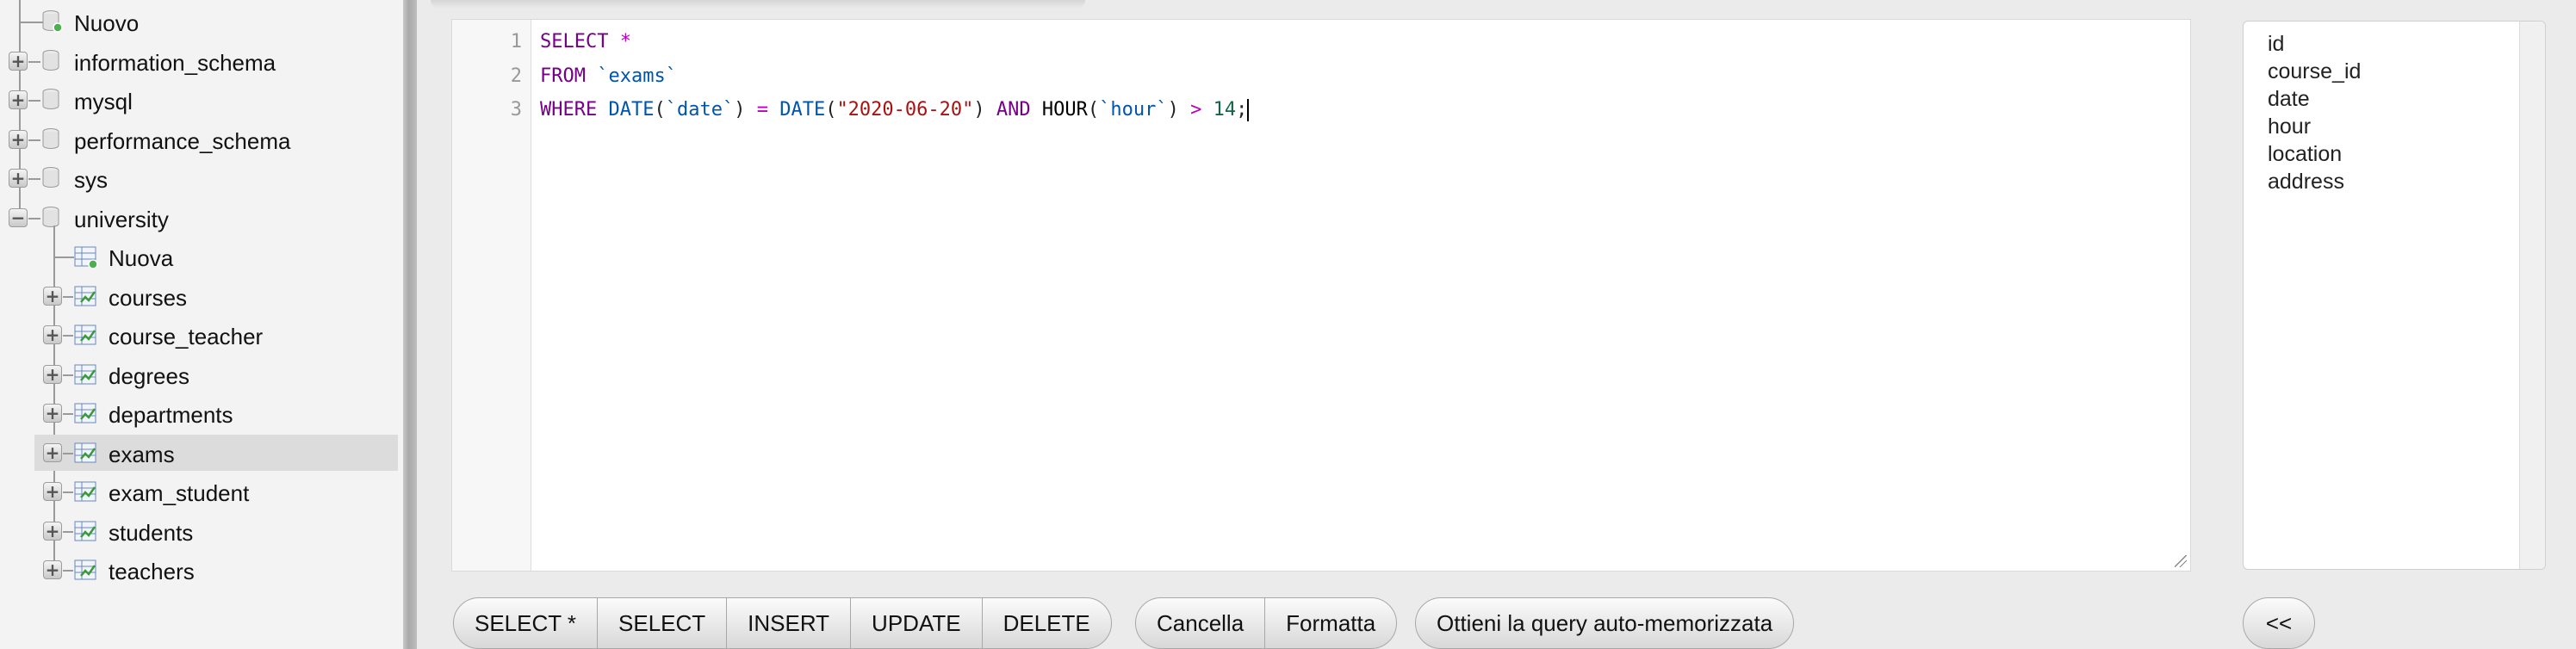  Describe the element at coordinates (569, 110) in the screenshot. I see `code-token: WHERE` at that location.